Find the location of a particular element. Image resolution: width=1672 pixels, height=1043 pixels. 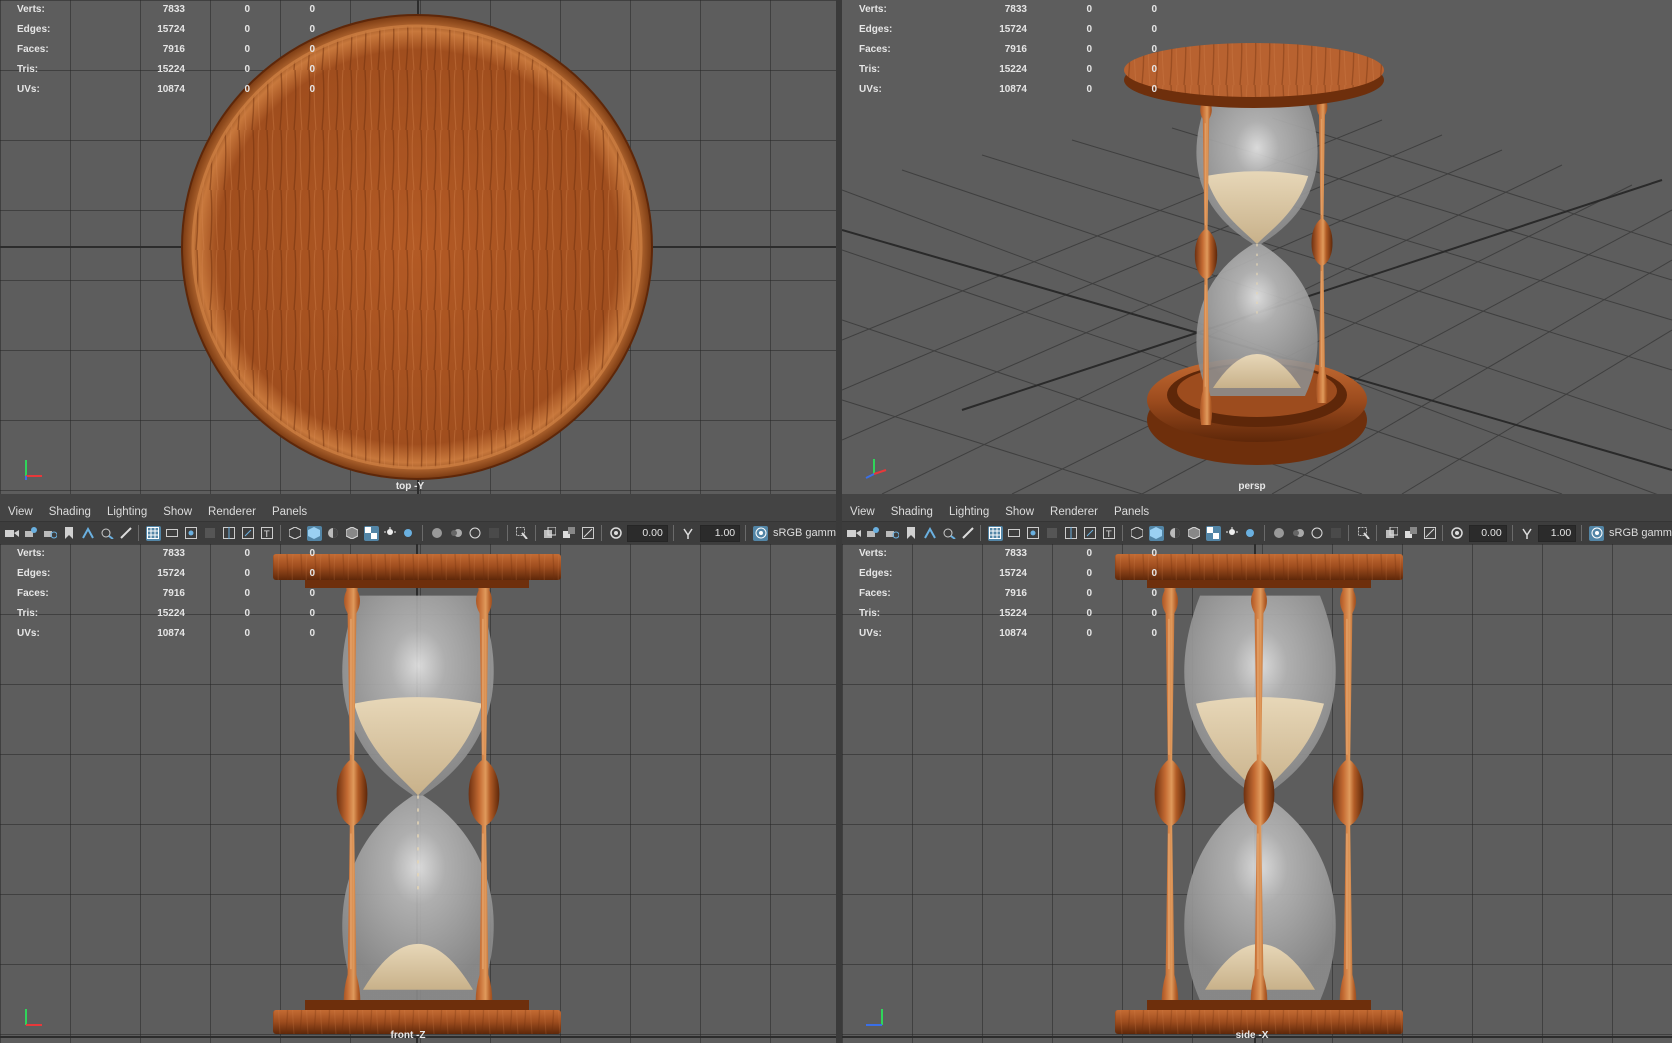

hud-row-edges: Edges: 15724 0 0 is located at coordinates (1008, 29).